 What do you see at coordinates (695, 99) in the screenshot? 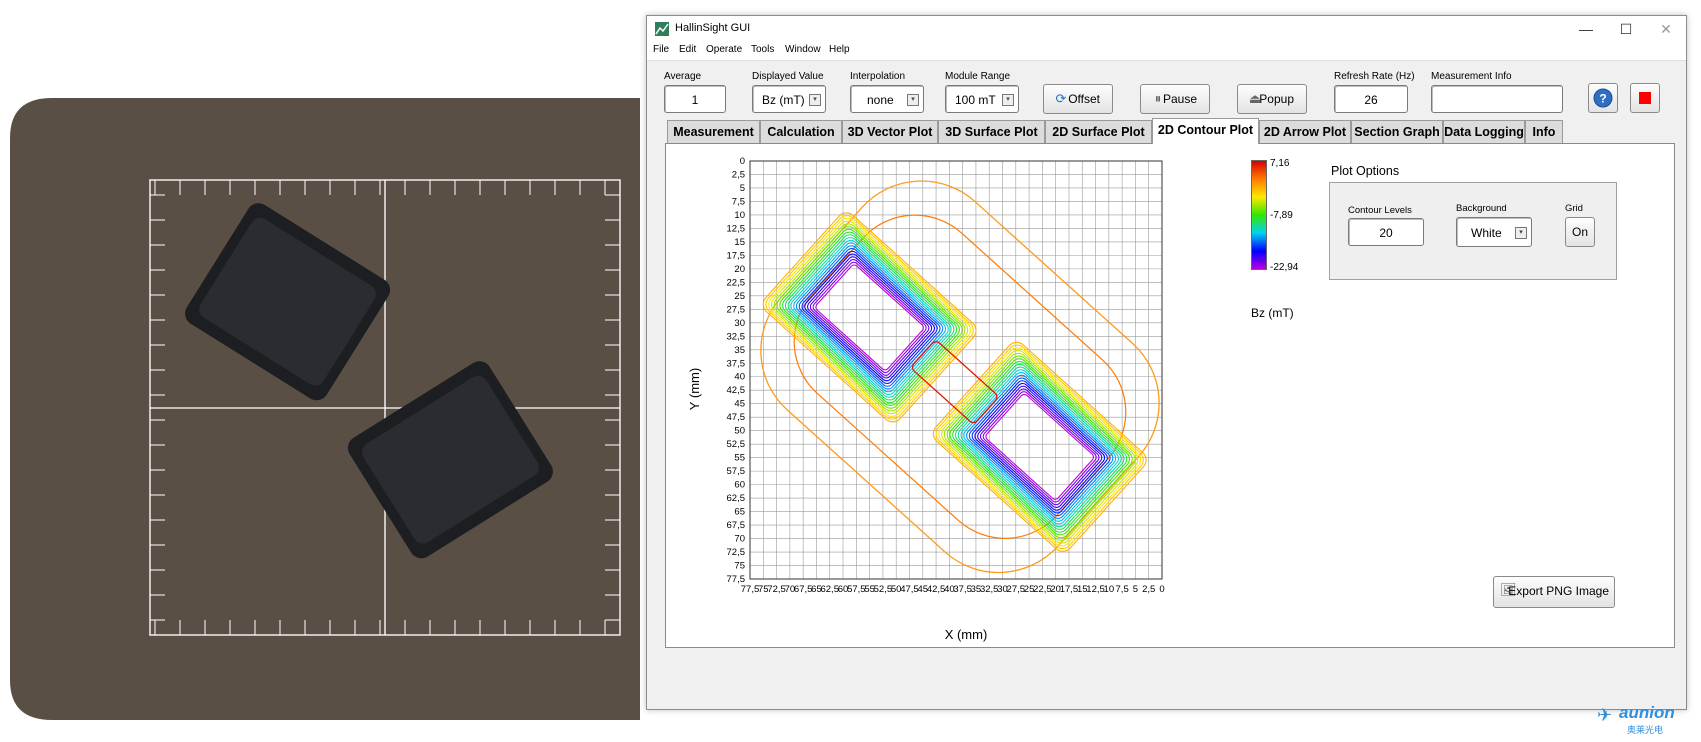
I see `average-field: 1` at bounding box center [695, 99].